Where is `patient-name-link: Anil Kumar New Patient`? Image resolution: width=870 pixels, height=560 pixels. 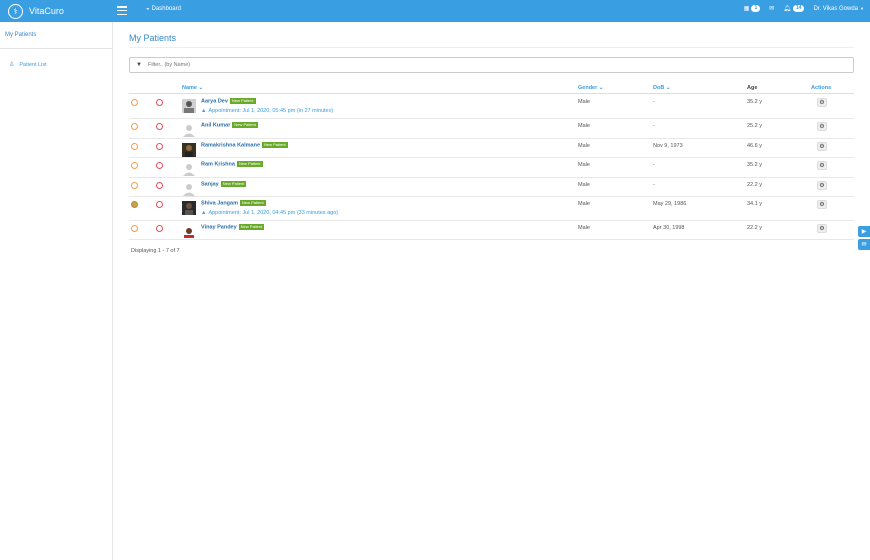
patient-name-link: Anil Kumar New Patient is located at coordinates (229, 125).